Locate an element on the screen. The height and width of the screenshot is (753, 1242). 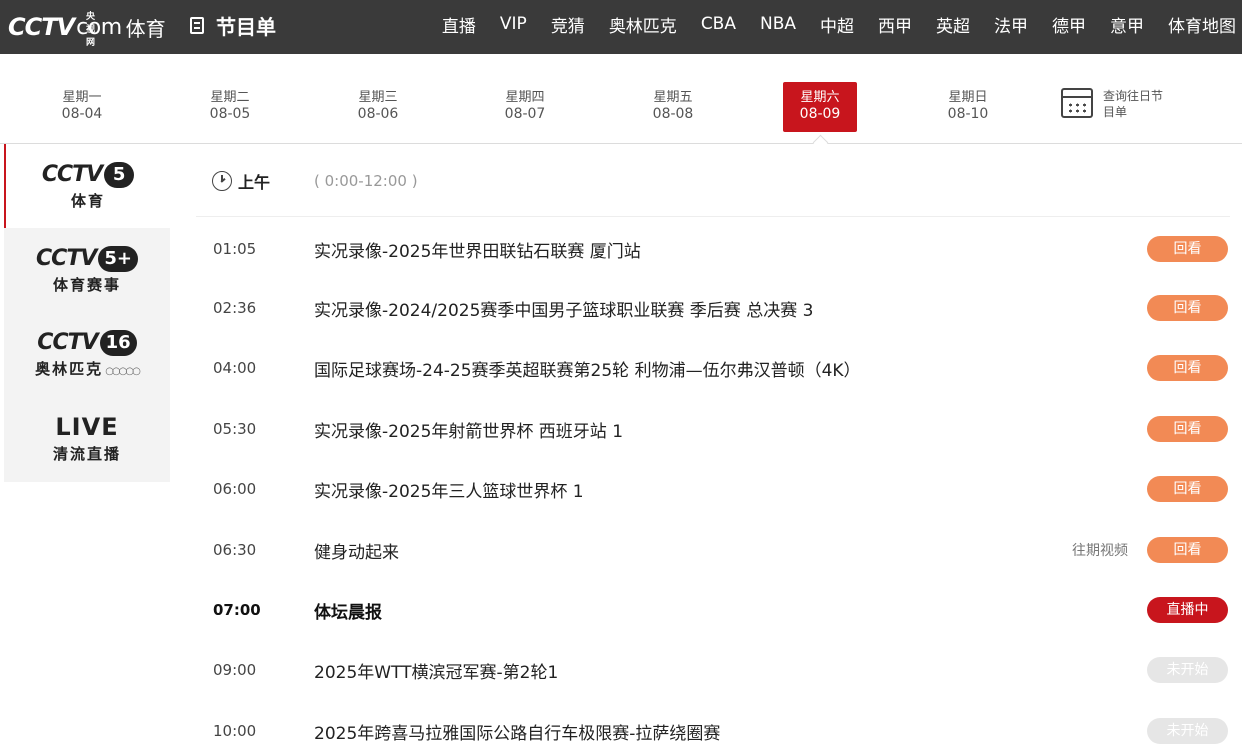
page-title: 节目单 is located at coordinates (233, 25).